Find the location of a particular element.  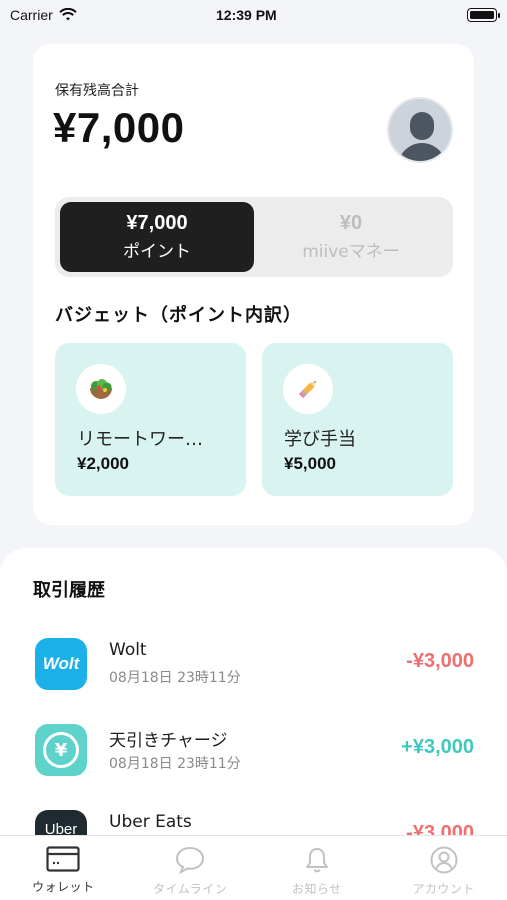

balance-segment-control: ¥7,000 ポイント ¥0 miiveマネー is located at coordinates (254, 237).